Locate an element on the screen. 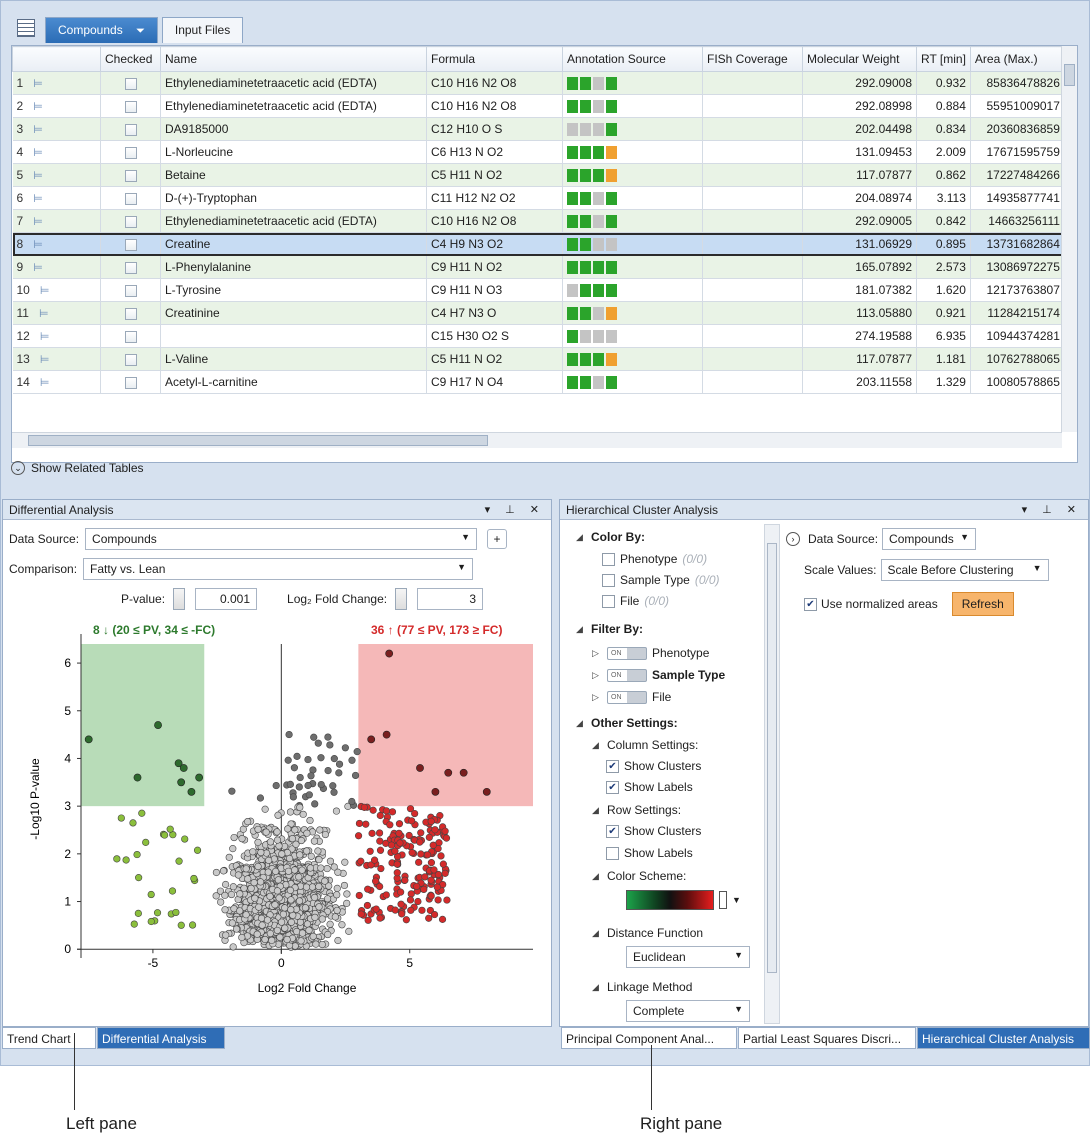 This screenshot has height=1142, width=1090. fc-slider is located at coordinates (401, 599).